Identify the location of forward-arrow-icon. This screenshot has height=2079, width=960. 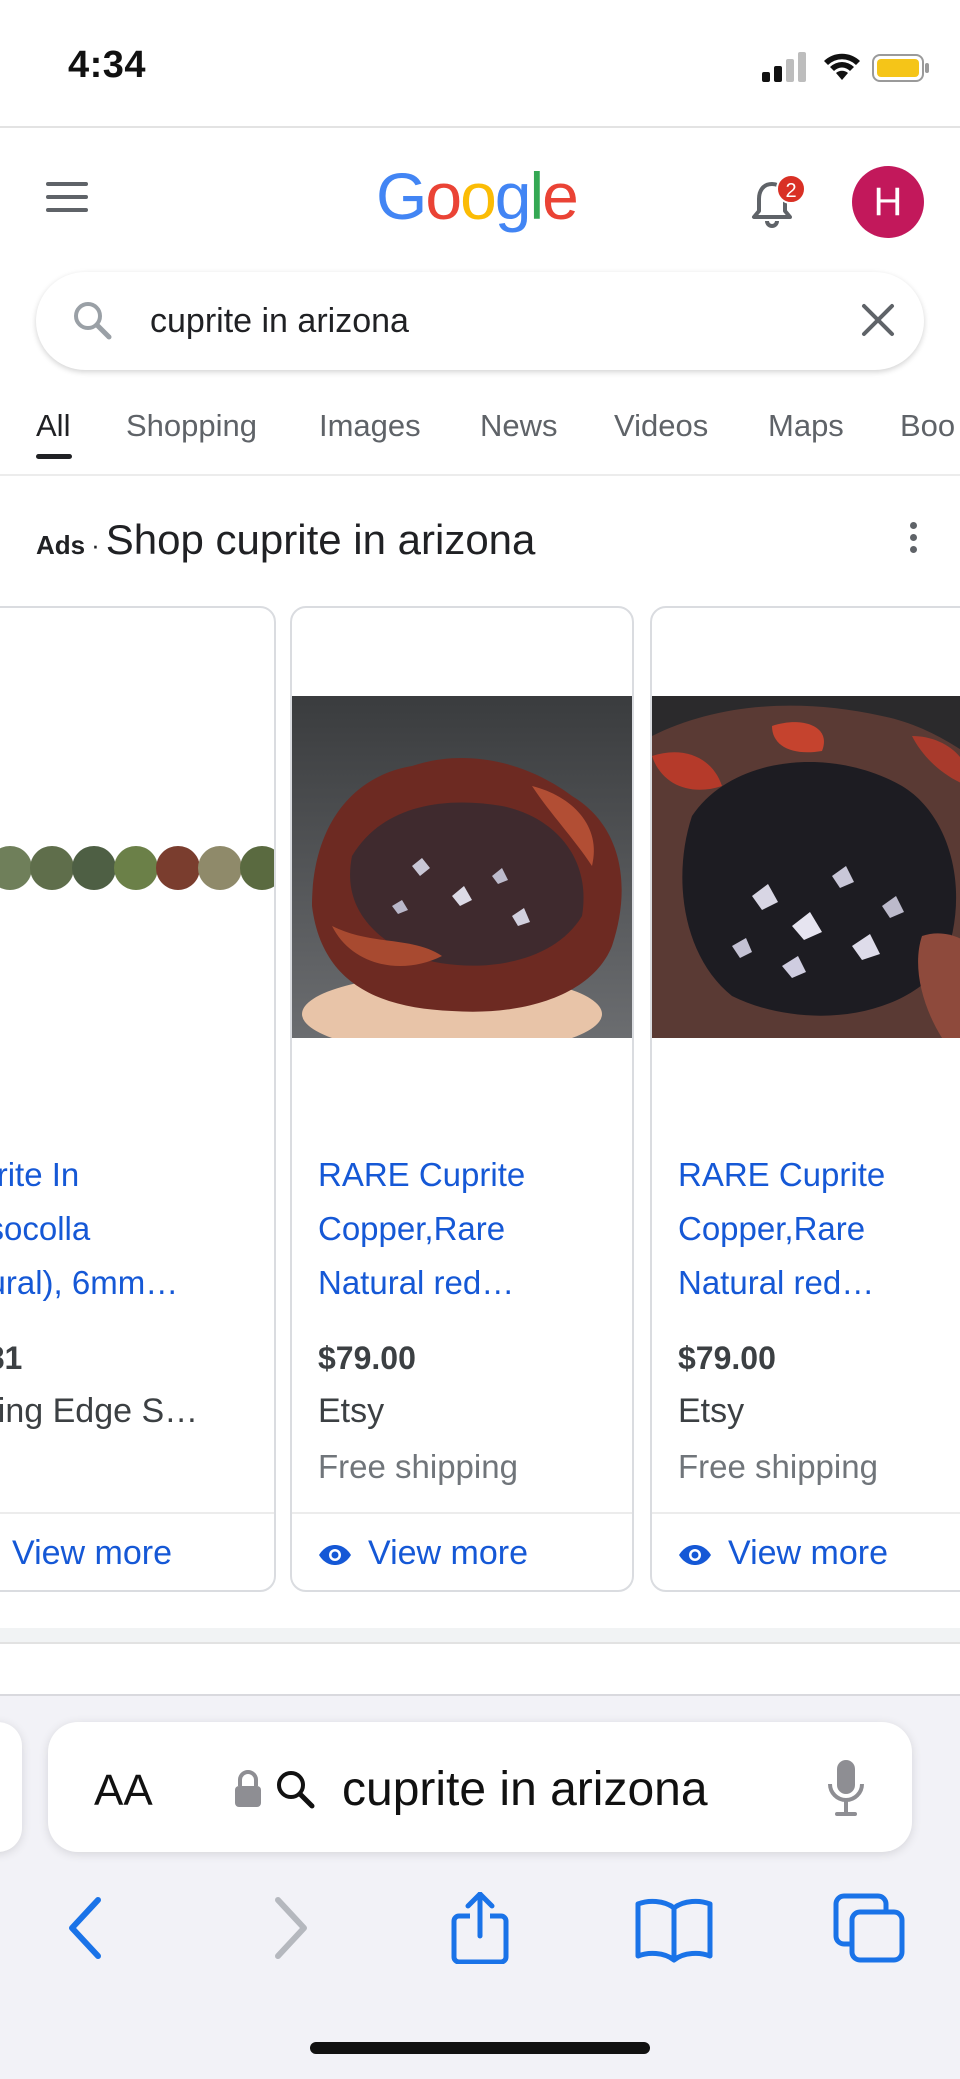
(288, 1928).